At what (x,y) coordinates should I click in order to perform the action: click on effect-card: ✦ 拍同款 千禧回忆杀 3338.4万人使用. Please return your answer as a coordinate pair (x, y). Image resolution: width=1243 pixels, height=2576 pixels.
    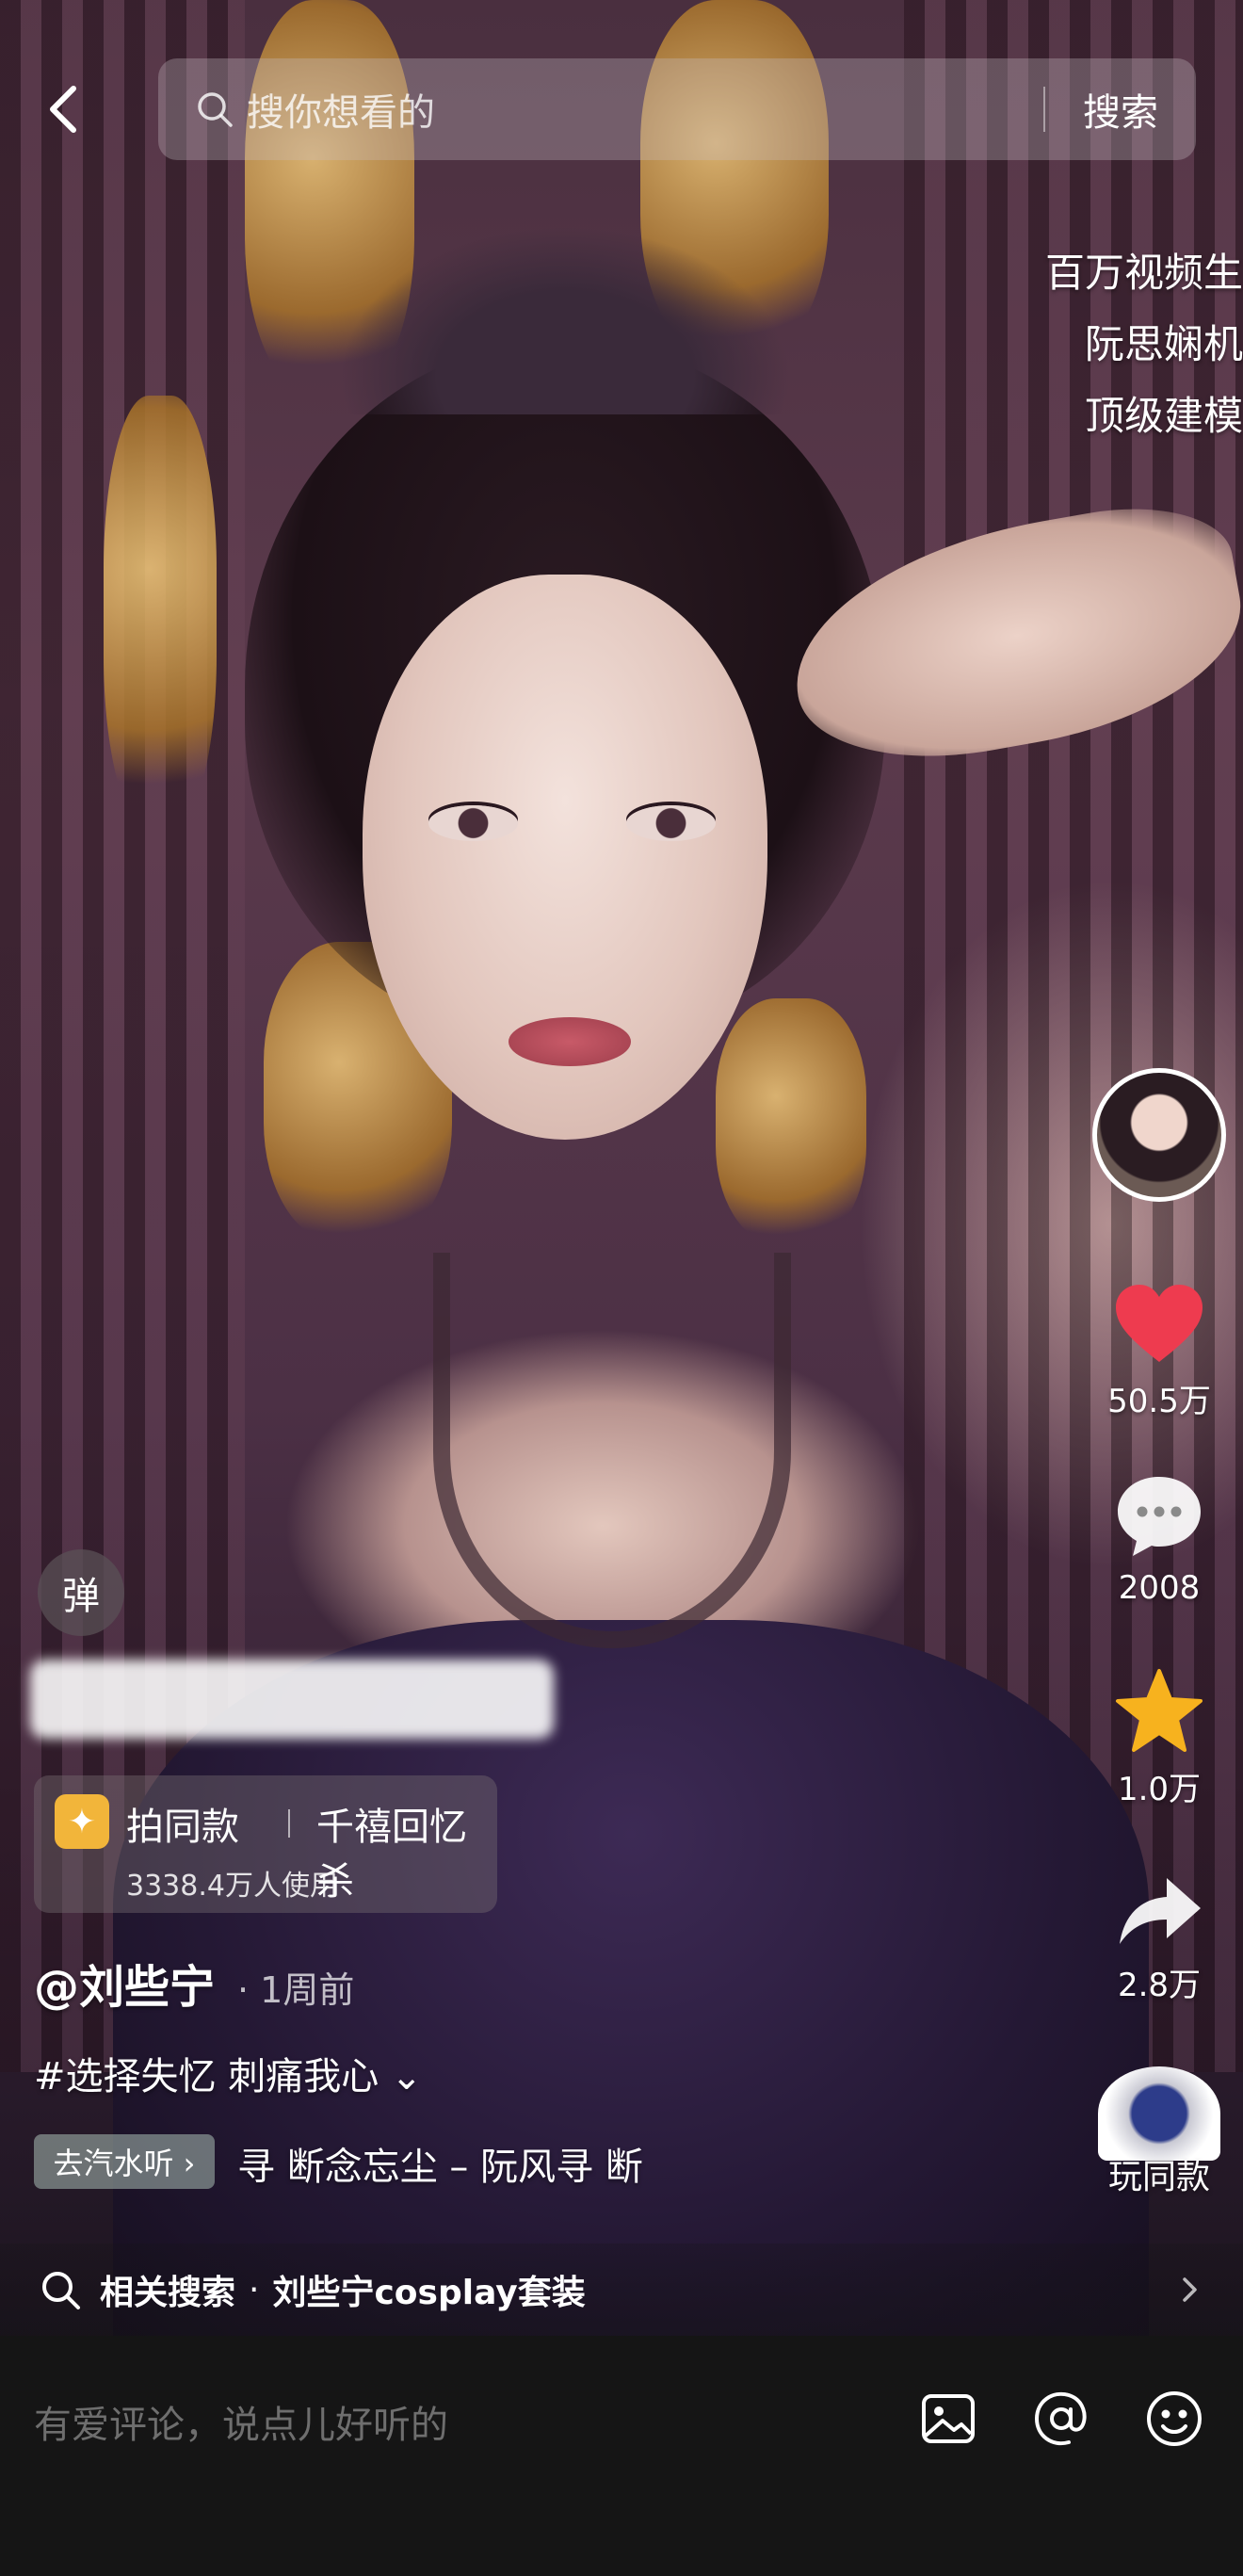
    Looking at the image, I should click on (266, 1844).